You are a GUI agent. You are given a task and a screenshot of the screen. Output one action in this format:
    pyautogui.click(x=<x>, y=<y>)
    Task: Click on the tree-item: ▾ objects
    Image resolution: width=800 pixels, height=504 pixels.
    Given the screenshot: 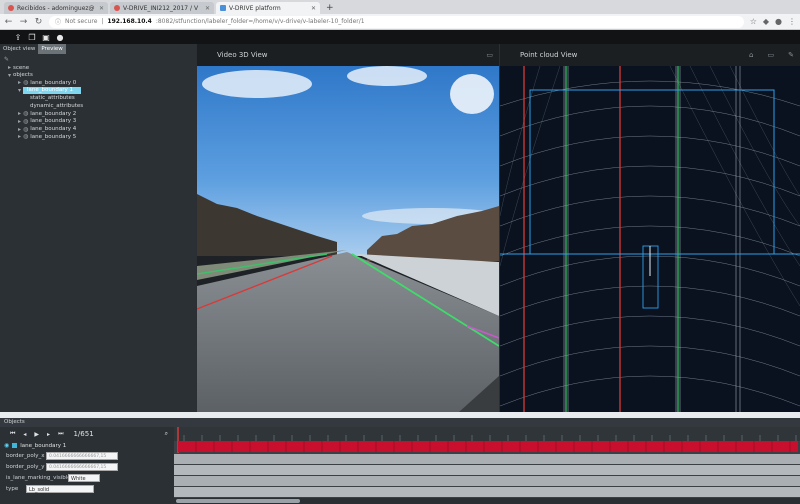 What is the action you would take?
    pyautogui.click(x=98, y=75)
    